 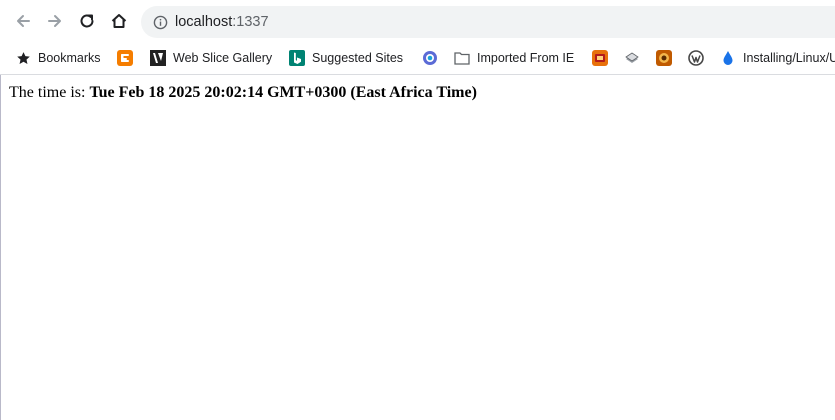 I want to click on bookmark-suggested-sites: Suggested Sites, so click(x=346, y=58).